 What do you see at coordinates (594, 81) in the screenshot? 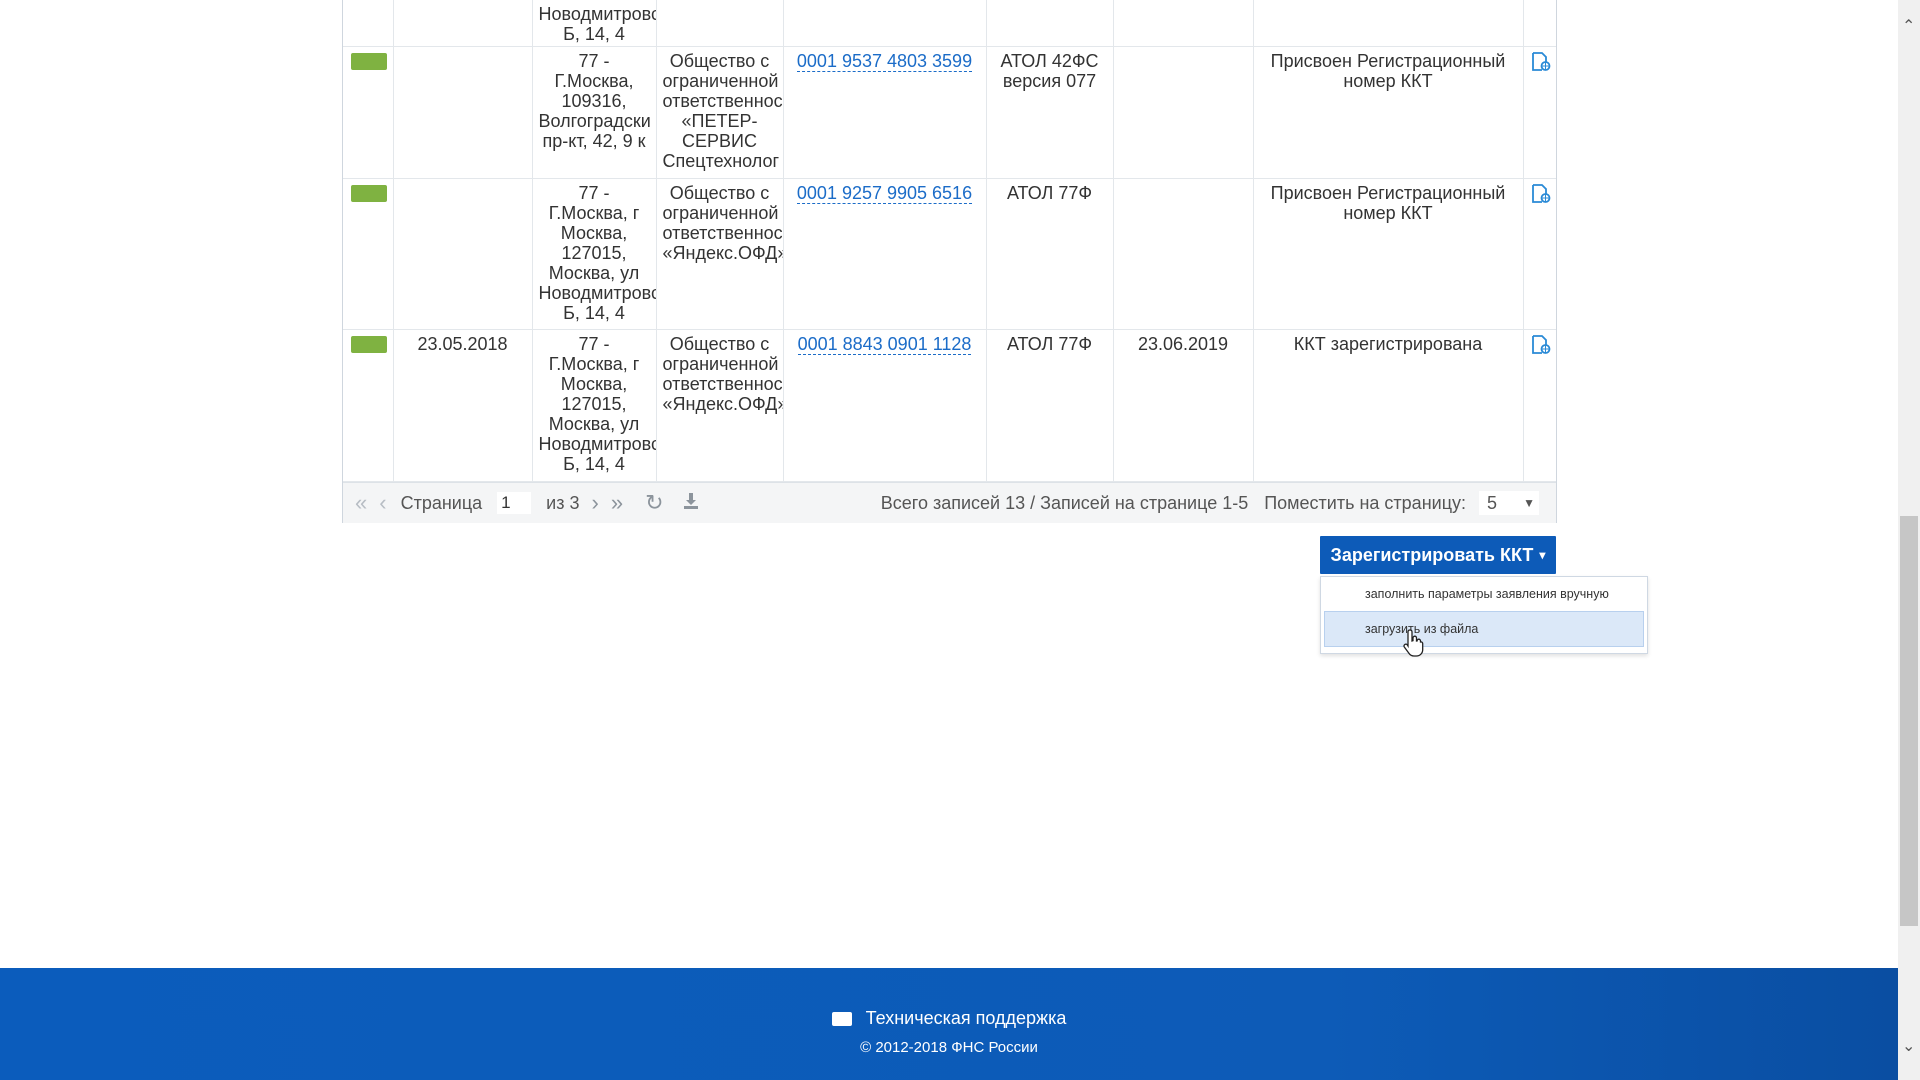
I see `address-line: Г.Москва,` at bounding box center [594, 81].